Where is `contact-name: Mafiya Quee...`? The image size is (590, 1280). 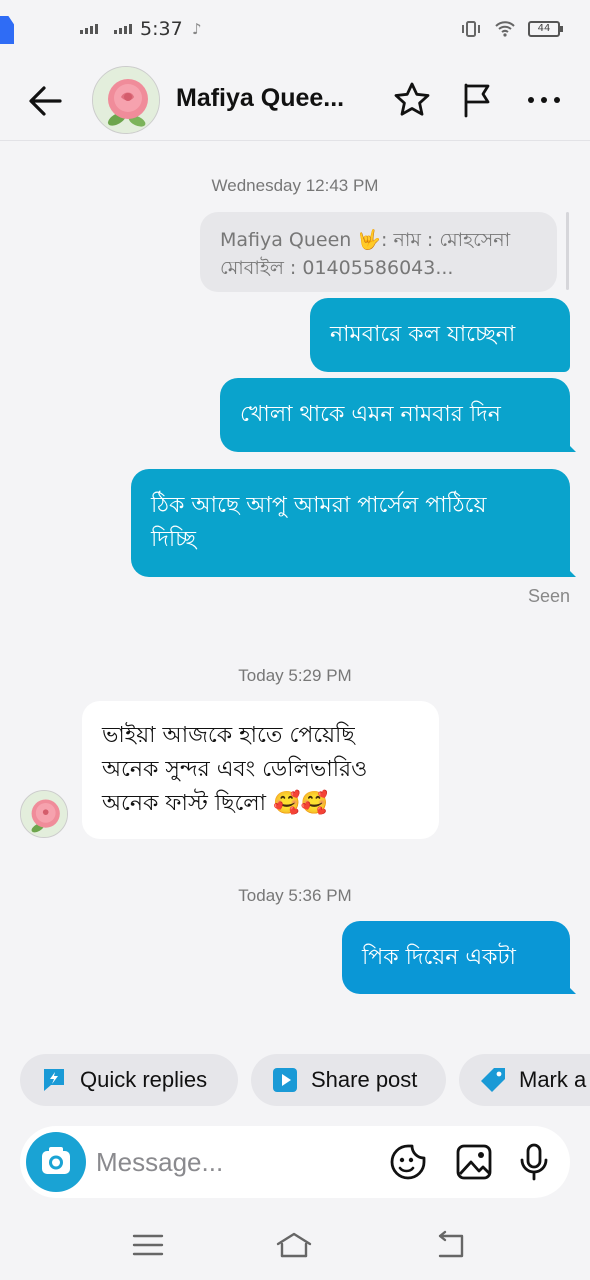 contact-name: Mafiya Quee... is located at coordinates (276, 98).